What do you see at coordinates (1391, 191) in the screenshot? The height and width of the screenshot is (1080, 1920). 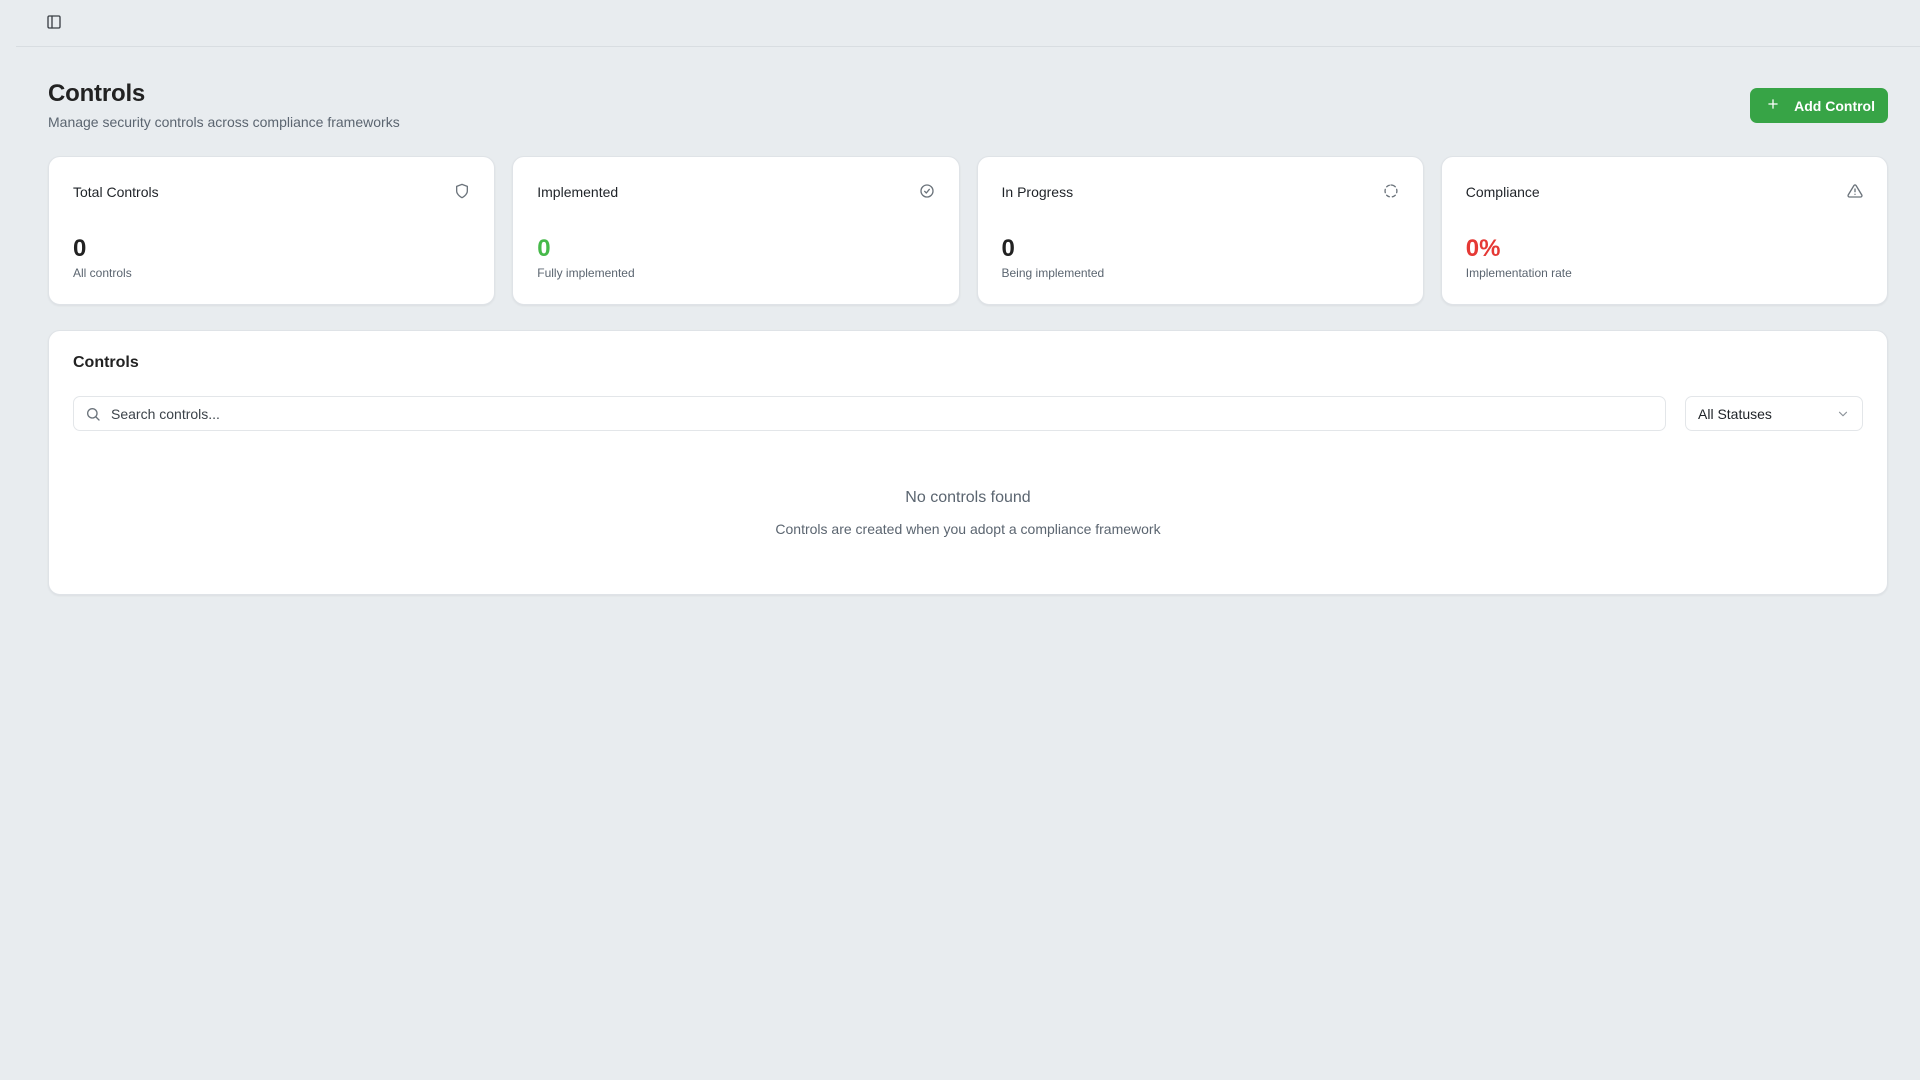 I see `loader-icon` at bounding box center [1391, 191].